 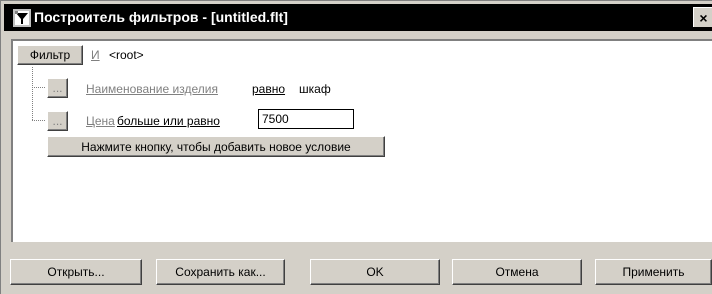 What do you see at coordinates (95, 55) in the screenshot?
I see `operator-link: И` at bounding box center [95, 55].